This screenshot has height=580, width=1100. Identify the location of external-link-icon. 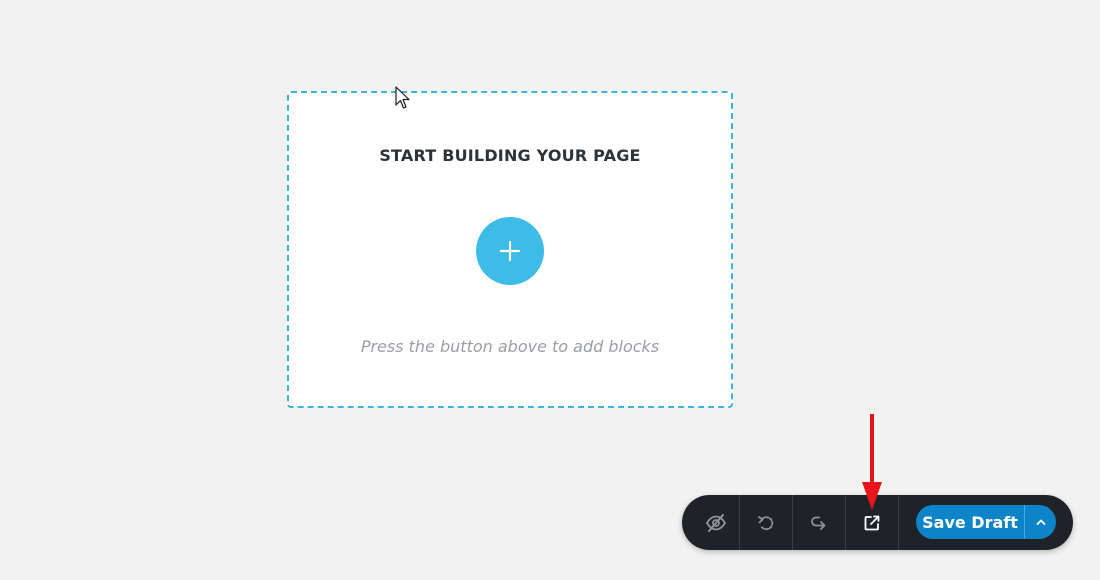
(872, 522).